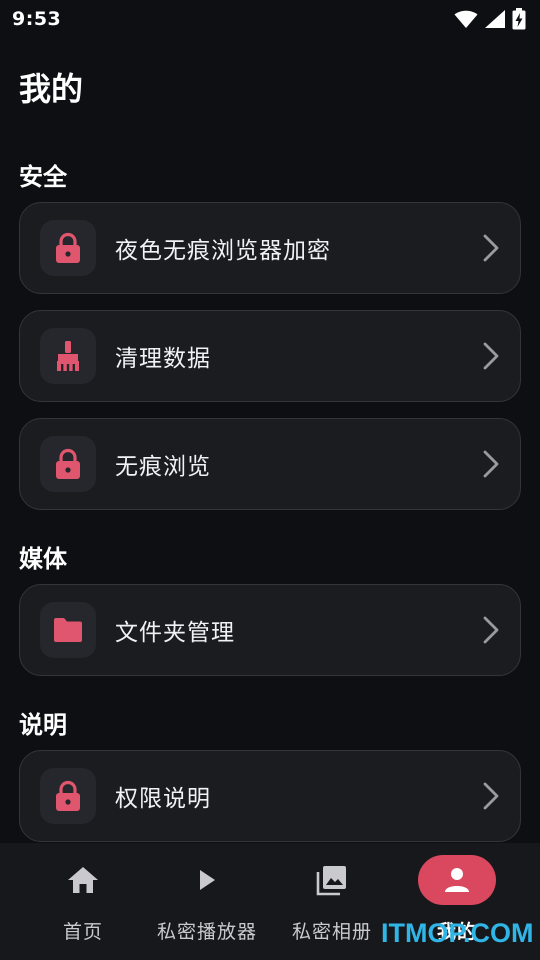 This screenshot has width=540, height=960. I want to click on status-time: 9:53, so click(37, 19).